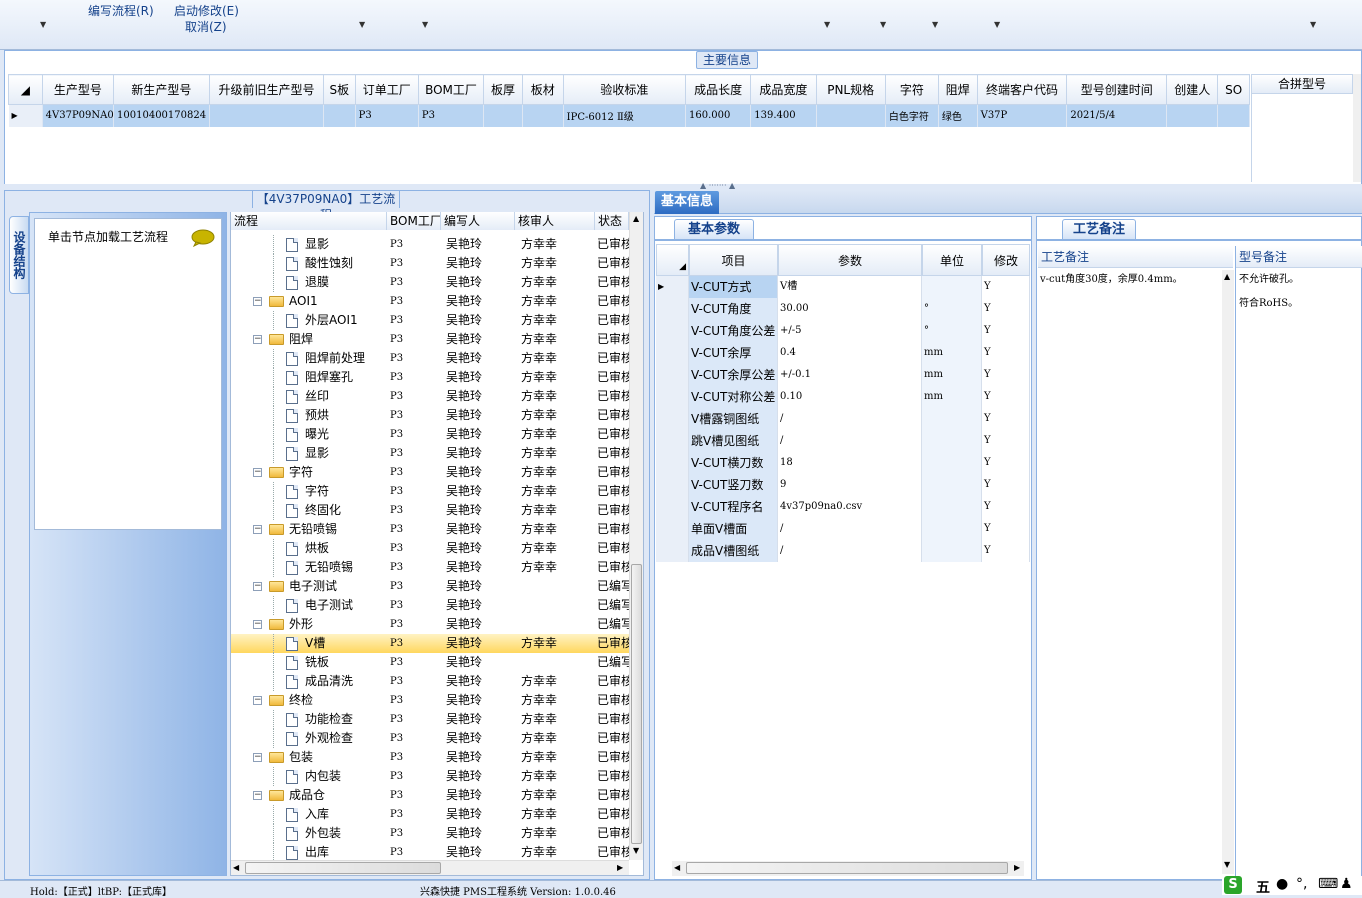 The height and width of the screenshot is (898, 1362). Describe the element at coordinates (636, 218) in the screenshot. I see `scroll-up-icon: ▲` at that location.